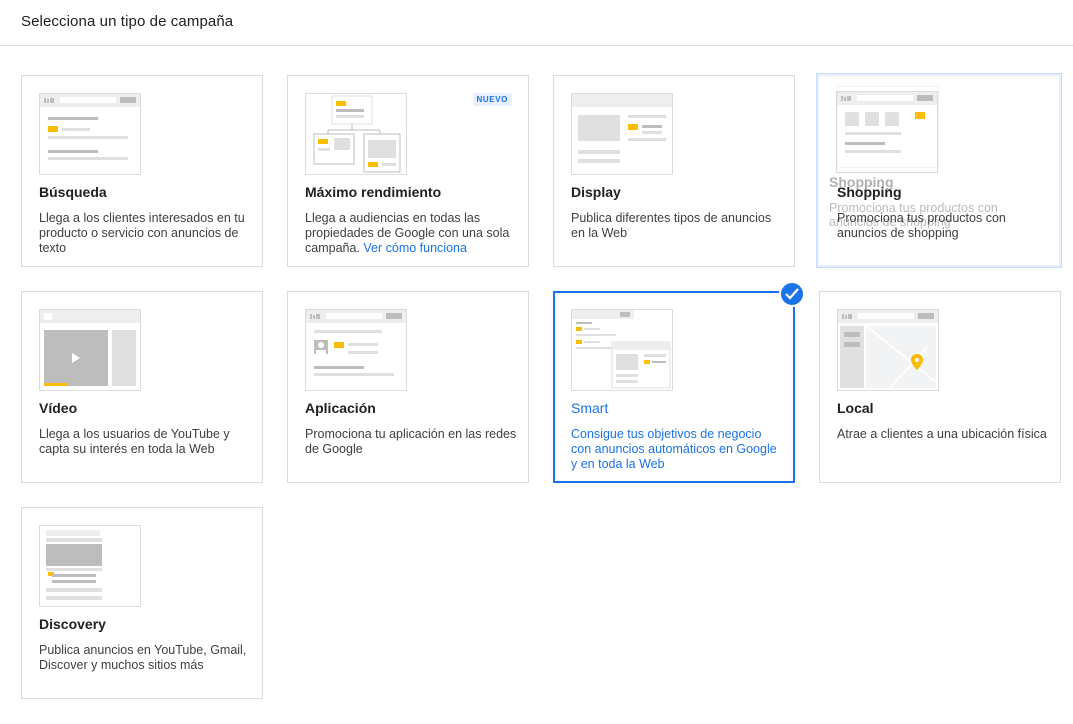 The width and height of the screenshot is (1073, 724). What do you see at coordinates (90, 350) in the screenshot?
I see `video-campaign-illustration` at bounding box center [90, 350].